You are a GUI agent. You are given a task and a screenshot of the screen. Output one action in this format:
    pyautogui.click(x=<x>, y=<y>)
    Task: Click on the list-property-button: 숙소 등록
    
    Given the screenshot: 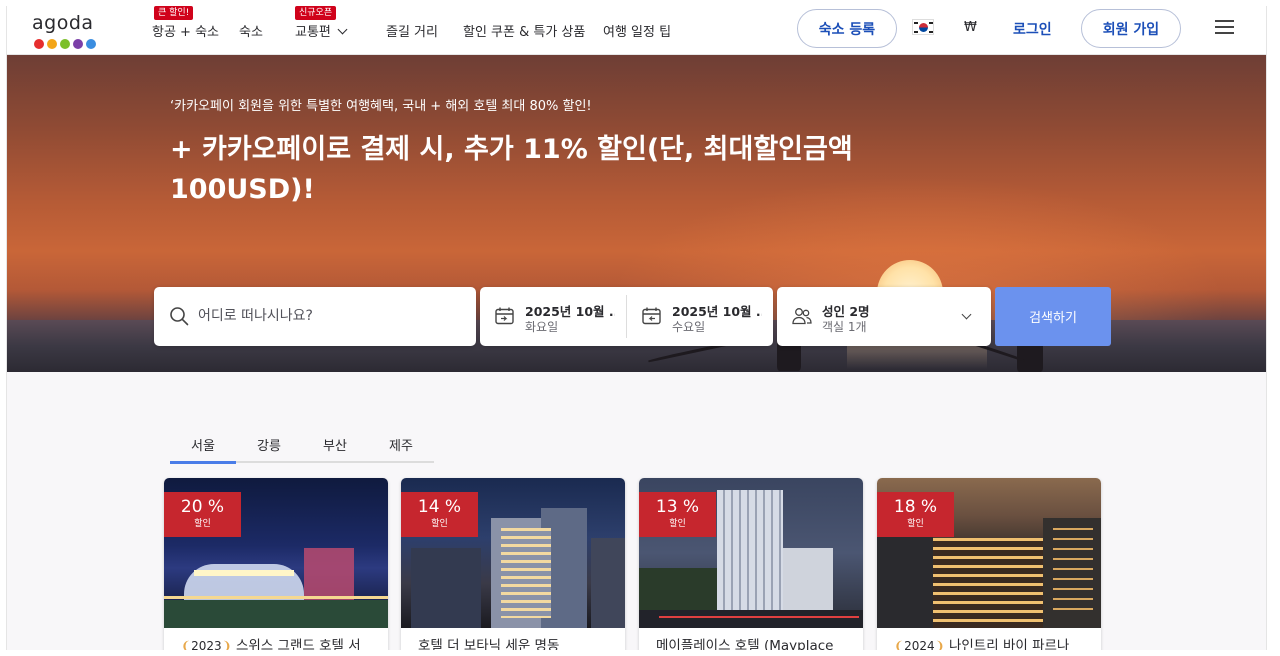 What is the action you would take?
    pyautogui.click(x=847, y=28)
    